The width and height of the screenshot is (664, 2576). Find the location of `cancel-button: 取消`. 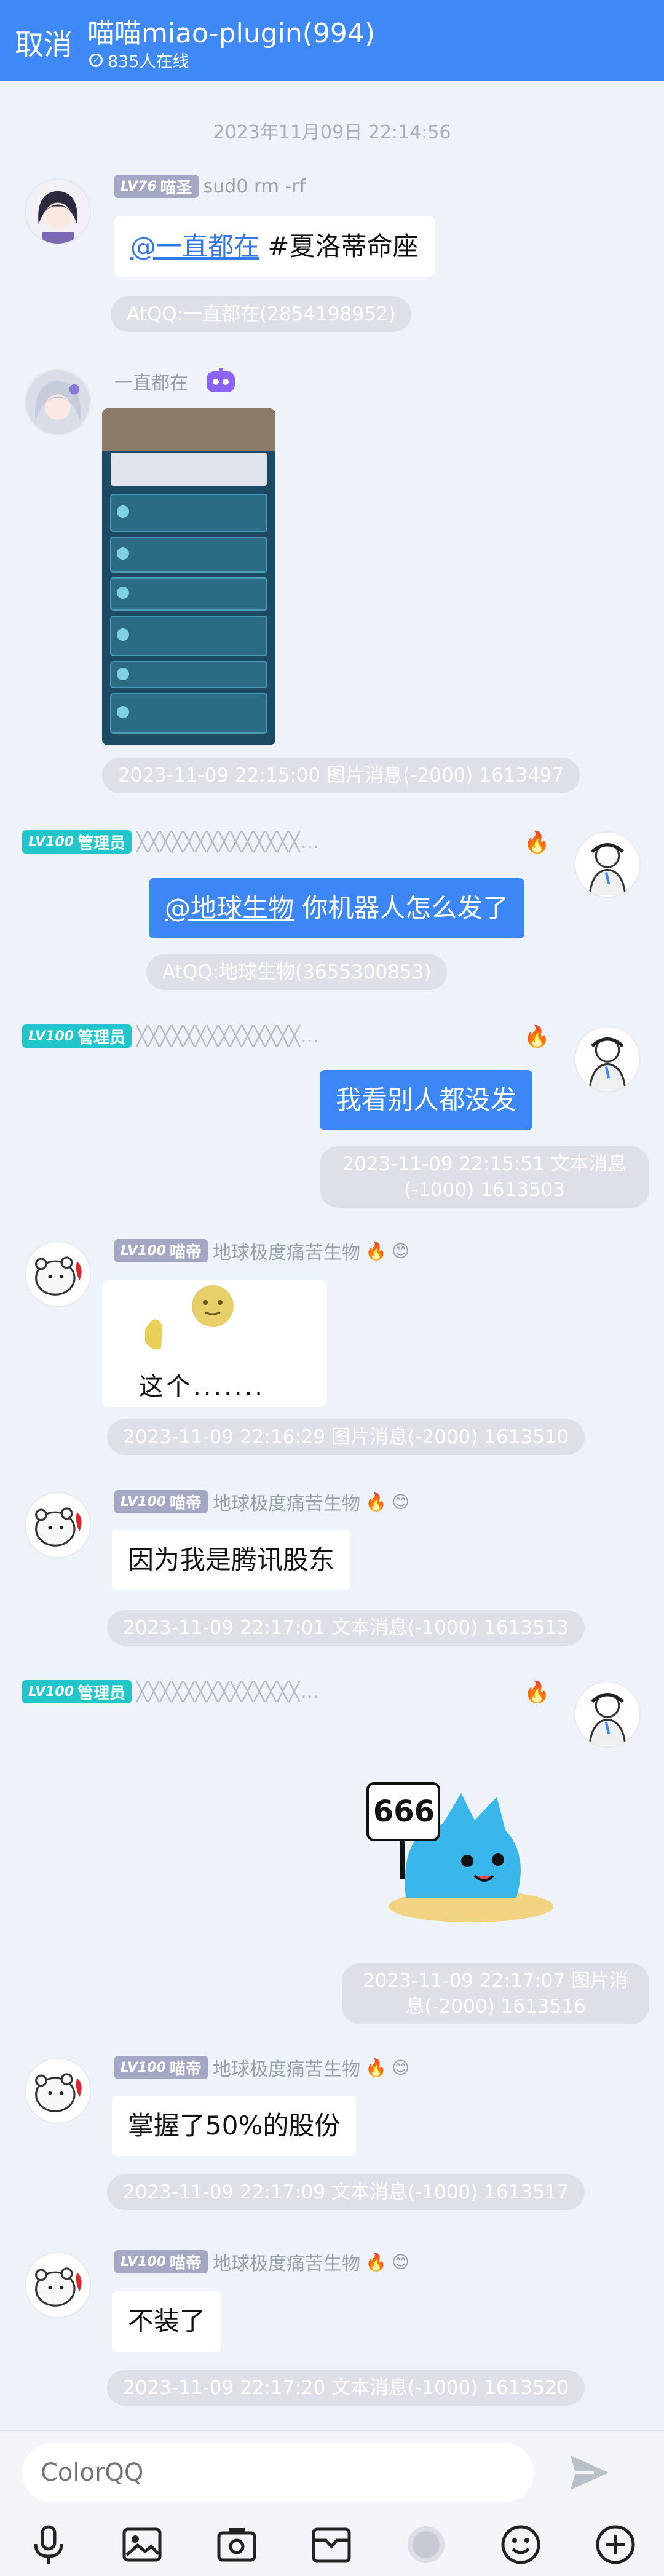

cancel-button: 取消 is located at coordinates (44, 42).